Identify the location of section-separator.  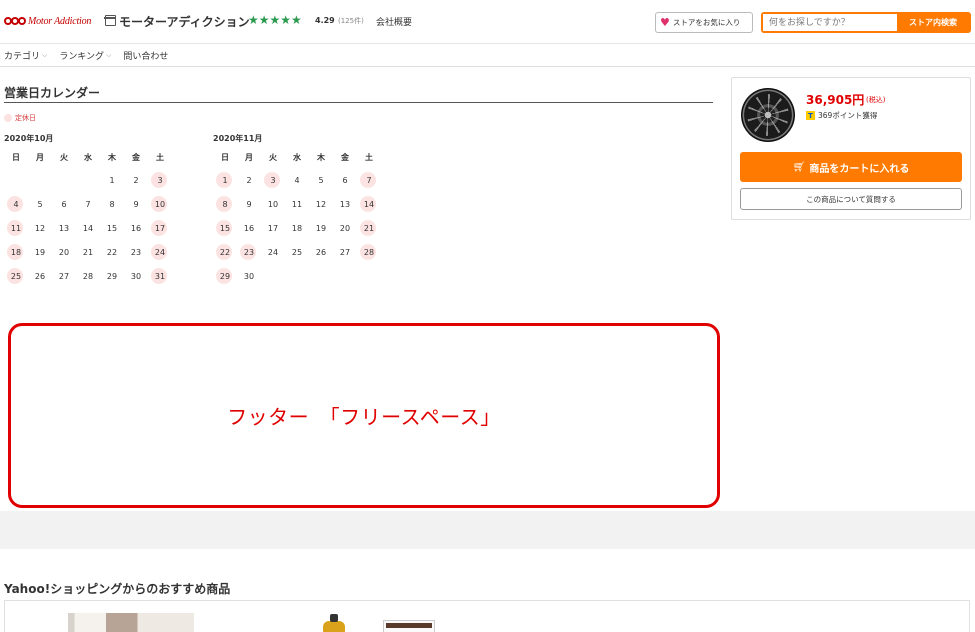
(487, 530).